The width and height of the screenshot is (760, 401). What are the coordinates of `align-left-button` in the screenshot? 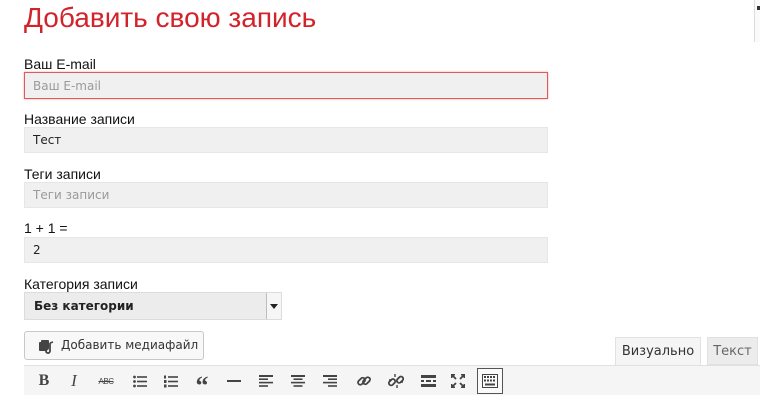 It's located at (266, 381).